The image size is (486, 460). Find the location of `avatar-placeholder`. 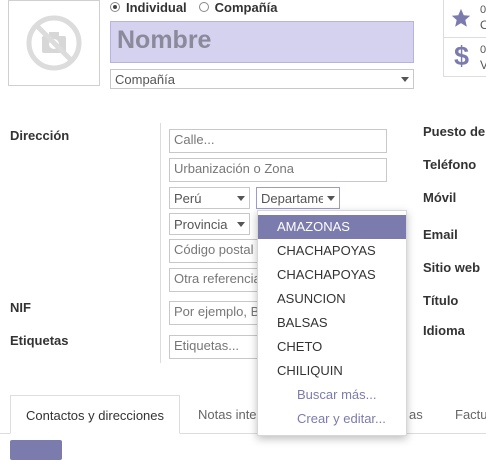

avatar-placeholder is located at coordinates (54, 43).